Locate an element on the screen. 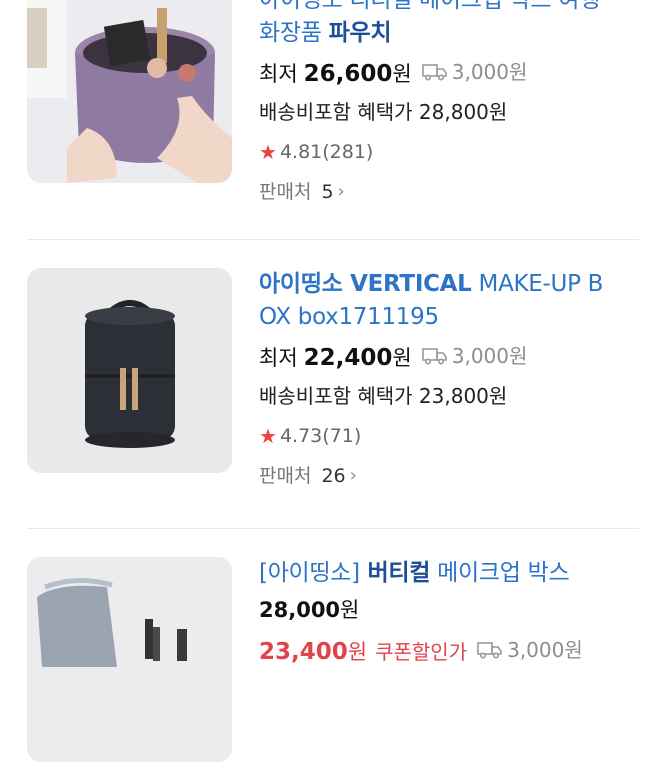 This screenshot has height=762, width=647. sellers-link: 판매처 26 › is located at coordinates (449, 476).